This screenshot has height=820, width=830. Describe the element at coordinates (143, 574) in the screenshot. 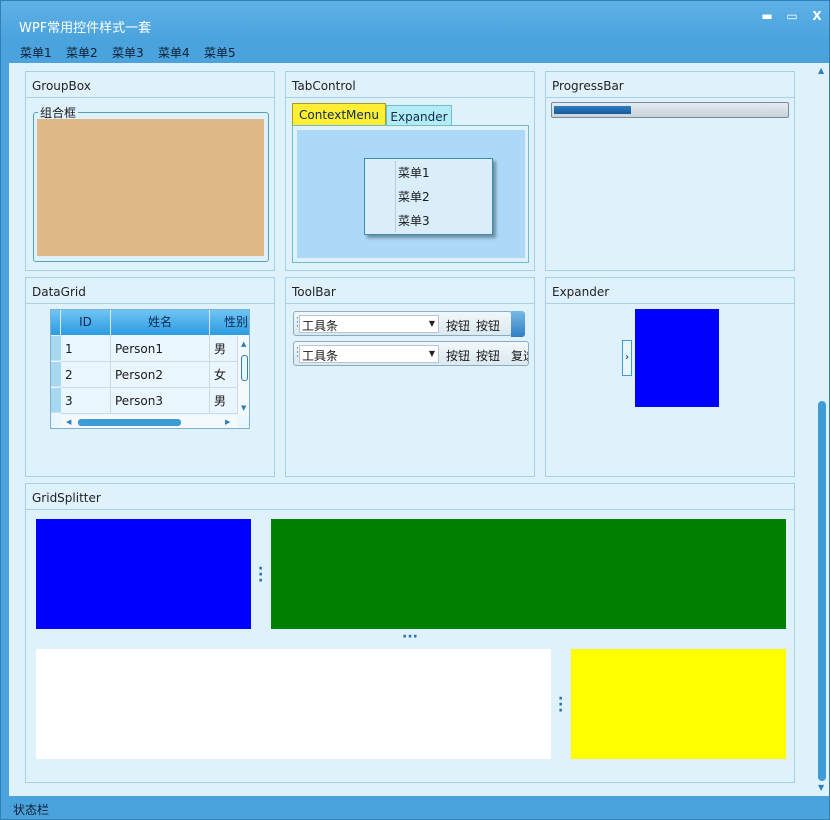

I see `grid-cell-blue` at that location.